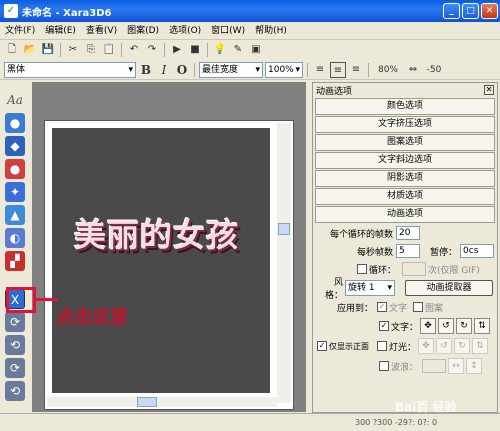  I want to click on kerning-icon: ⇔, so click(413, 70).